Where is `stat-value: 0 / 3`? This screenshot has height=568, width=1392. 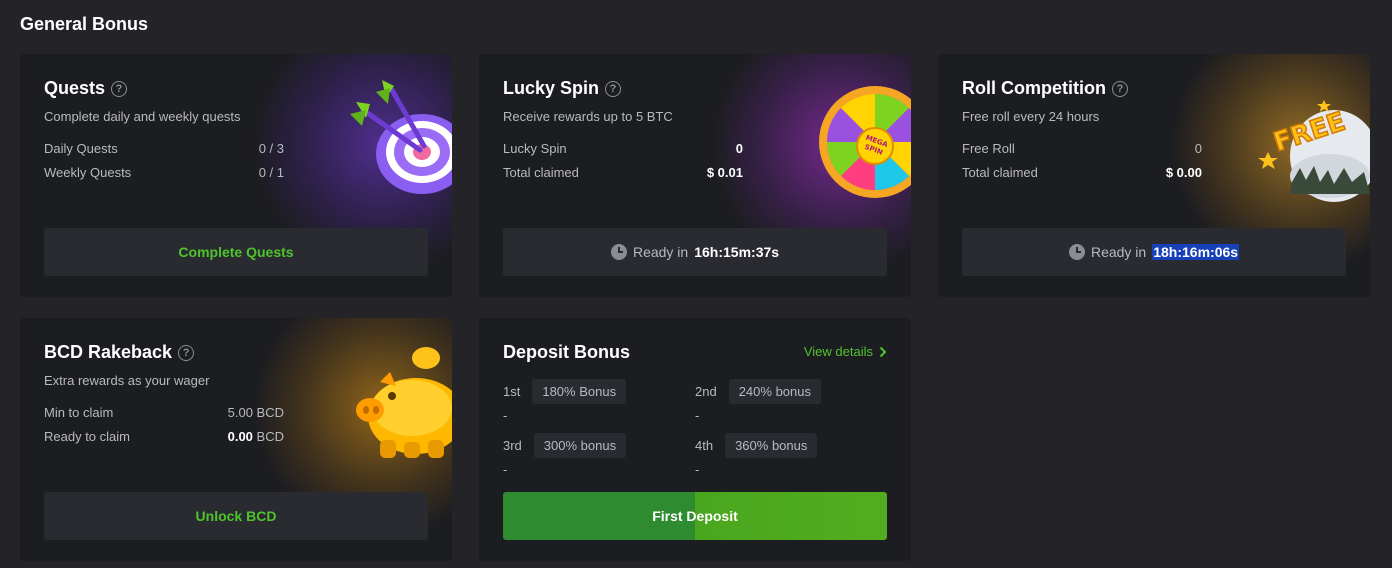 stat-value: 0 / 3 is located at coordinates (271, 148).